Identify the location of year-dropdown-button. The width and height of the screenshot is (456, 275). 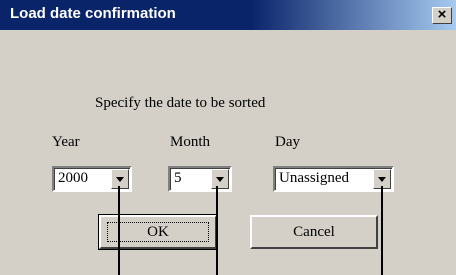
(120, 179).